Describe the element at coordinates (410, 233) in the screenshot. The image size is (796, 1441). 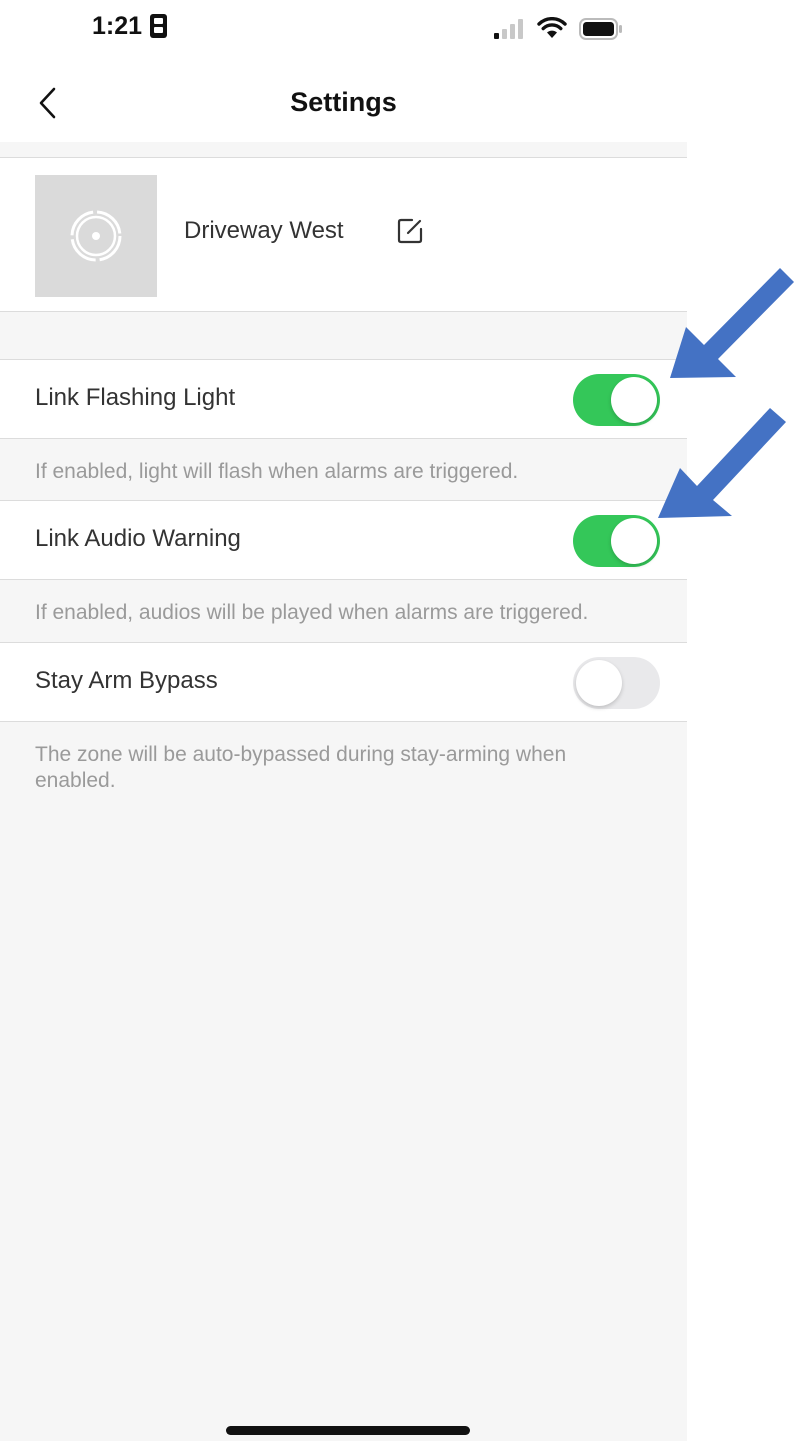
I see `edit-icon` at that location.